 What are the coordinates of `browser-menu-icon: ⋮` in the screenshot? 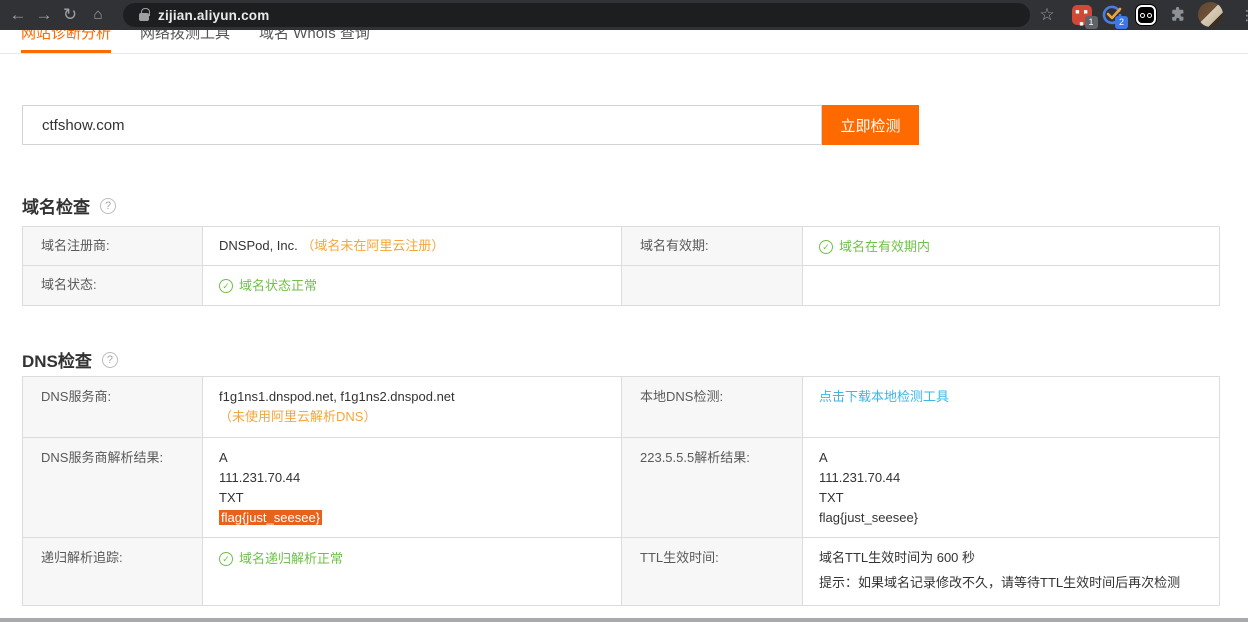 It's located at (1244, 15).